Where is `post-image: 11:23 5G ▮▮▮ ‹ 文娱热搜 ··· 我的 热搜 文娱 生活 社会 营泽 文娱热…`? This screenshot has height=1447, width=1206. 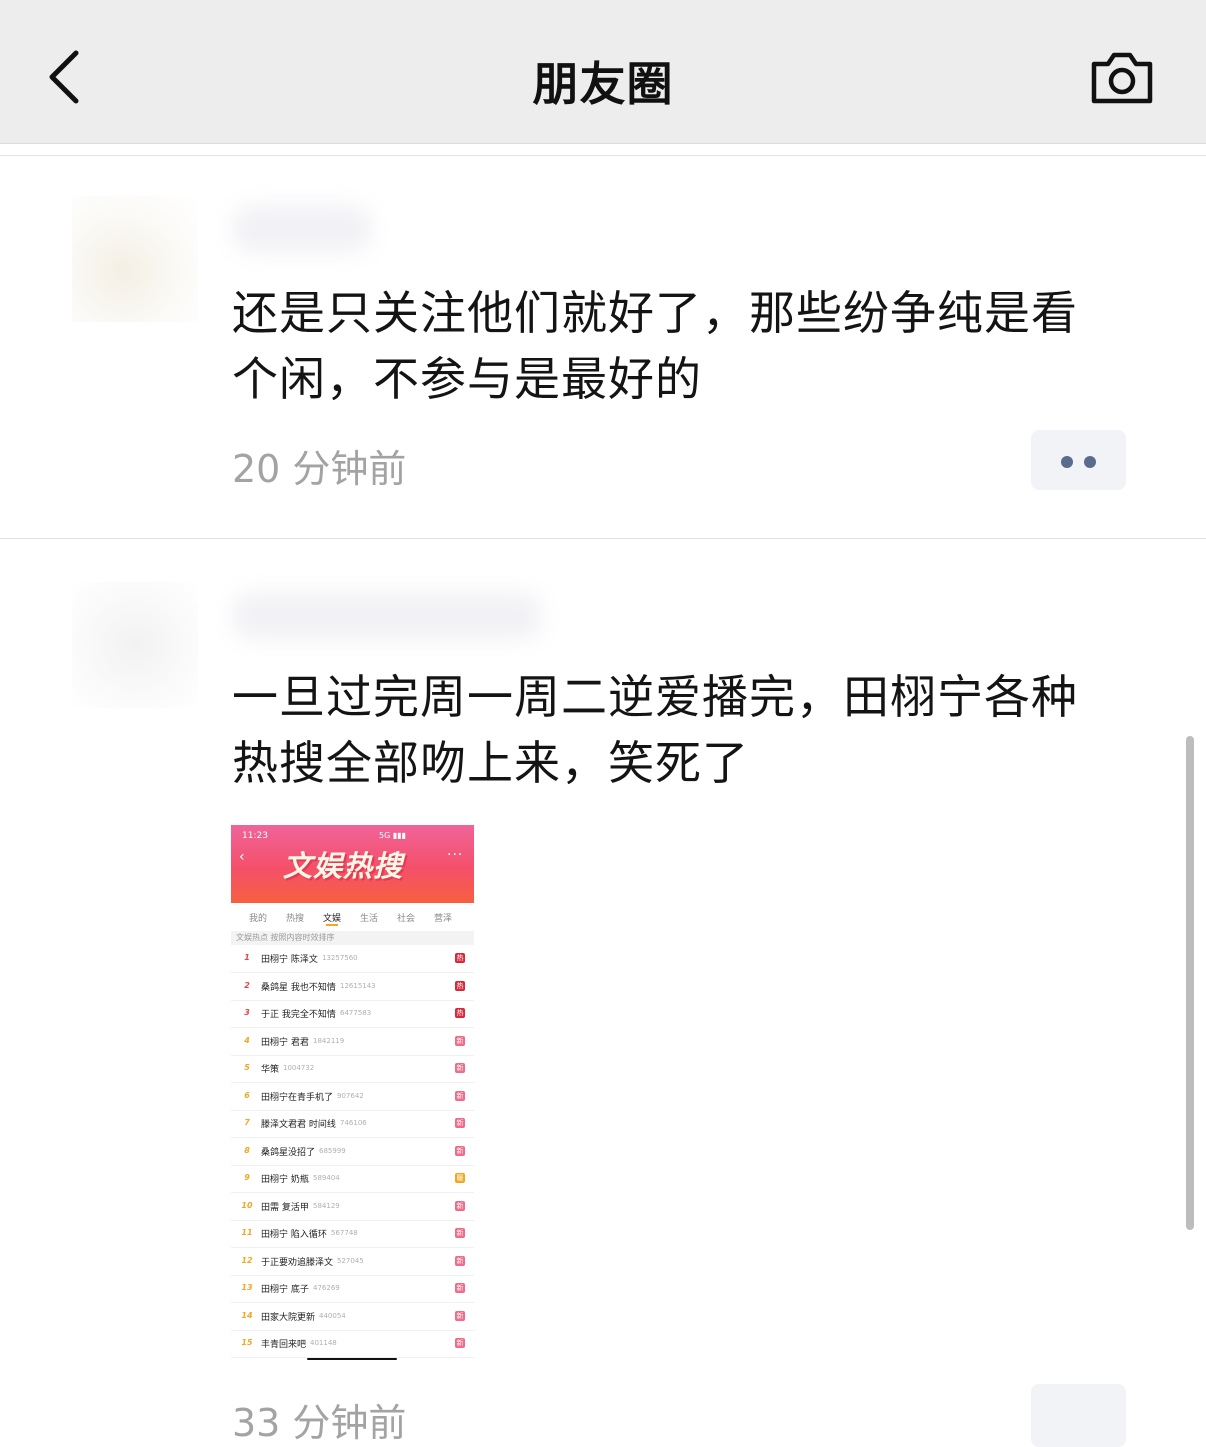 post-image: 11:23 5G ▮▮▮ ‹ 文娱热搜 ··· 我的 热搜 文娱 生活 社会 营泽 文娱热… is located at coordinates (352, 1093).